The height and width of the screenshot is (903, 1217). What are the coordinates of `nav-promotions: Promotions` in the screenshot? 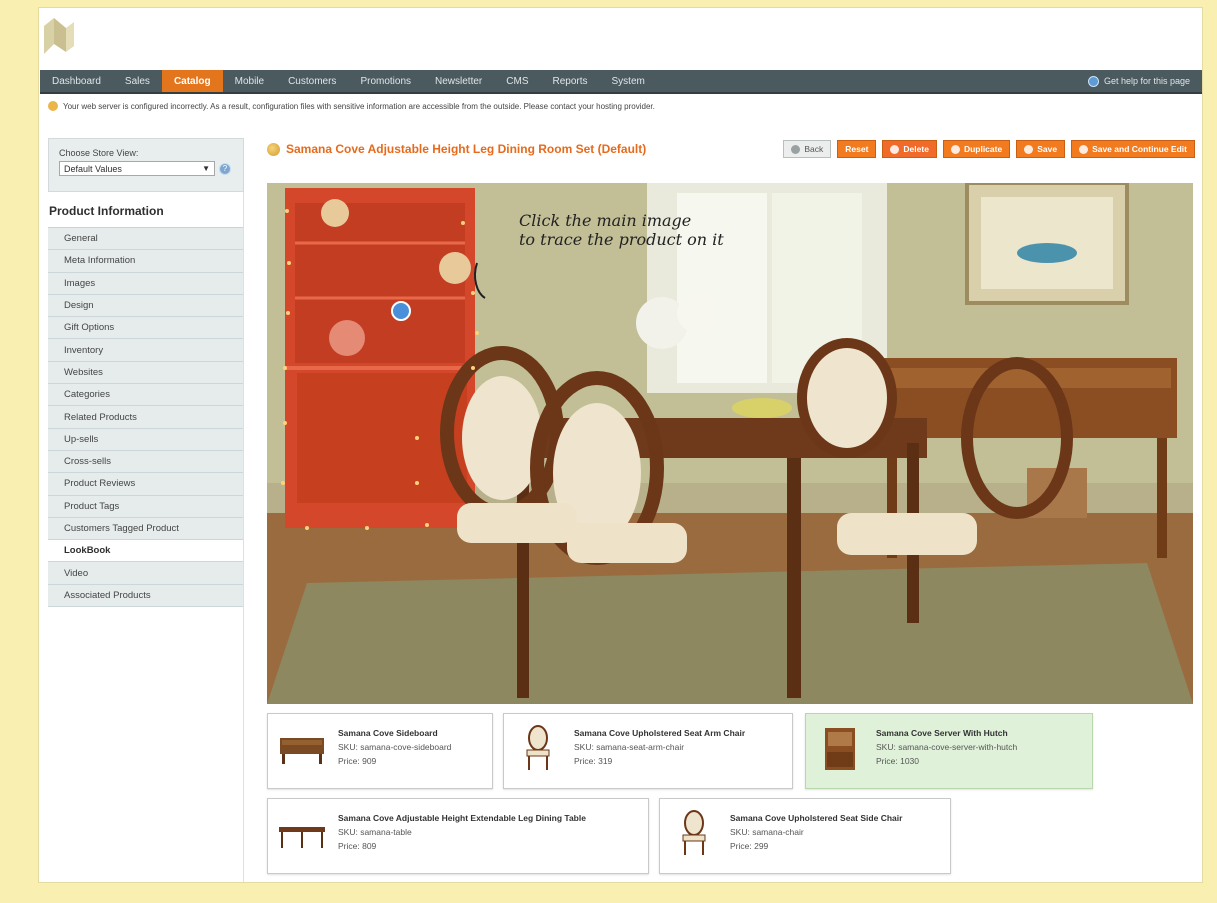 It's located at (385, 81).